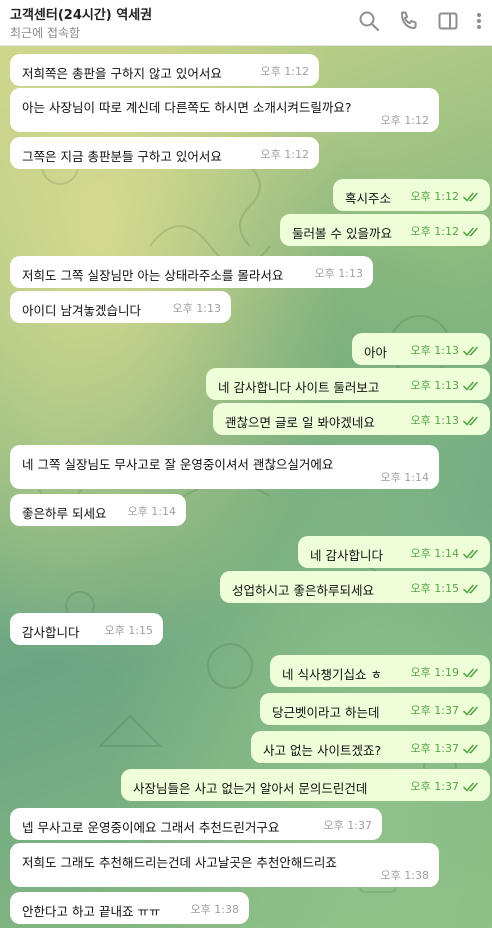  What do you see at coordinates (394, 552) in the screenshot?
I see `outgoing-message: 네 감사합니다 오후 1:14` at bounding box center [394, 552].